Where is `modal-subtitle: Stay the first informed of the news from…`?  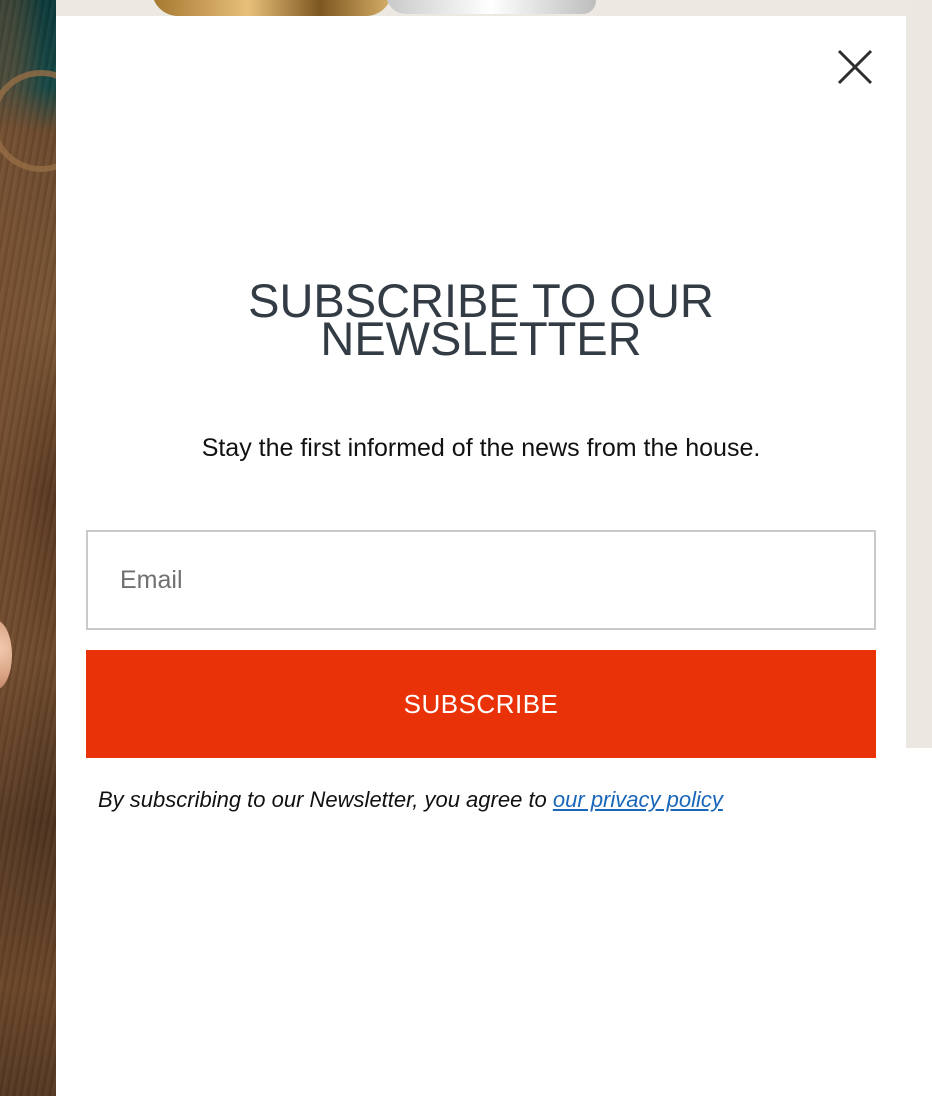 modal-subtitle: Stay the first informed of the news from… is located at coordinates (481, 448).